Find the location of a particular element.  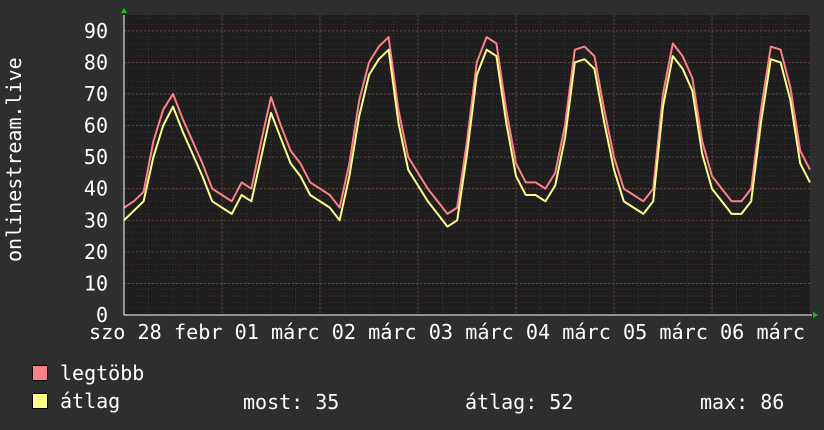

x-axis-arrow is located at coordinates (815, 315).